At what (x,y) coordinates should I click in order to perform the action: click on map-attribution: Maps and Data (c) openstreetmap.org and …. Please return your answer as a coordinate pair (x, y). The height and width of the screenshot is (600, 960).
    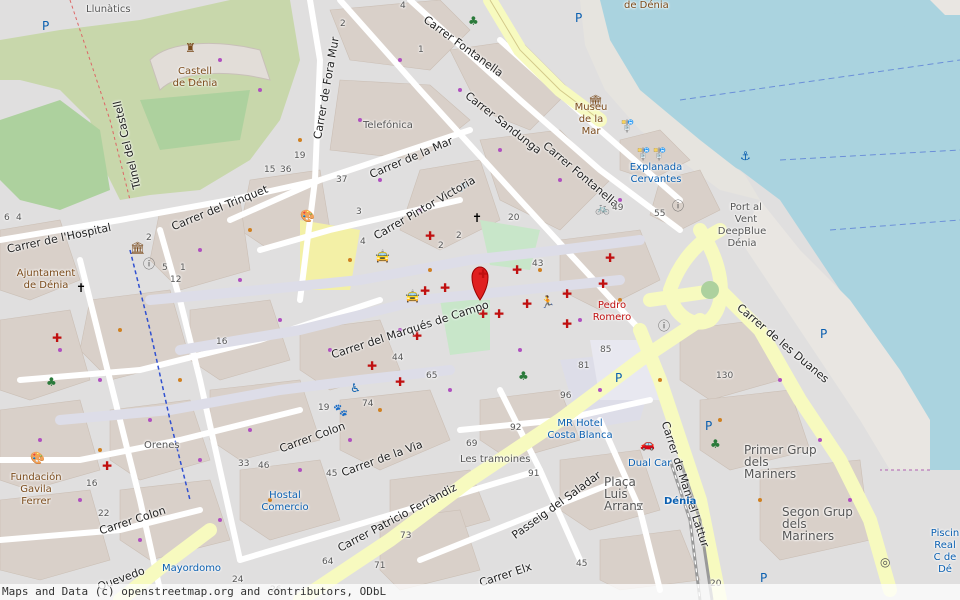
    Looking at the image, I should click on (480, 592).